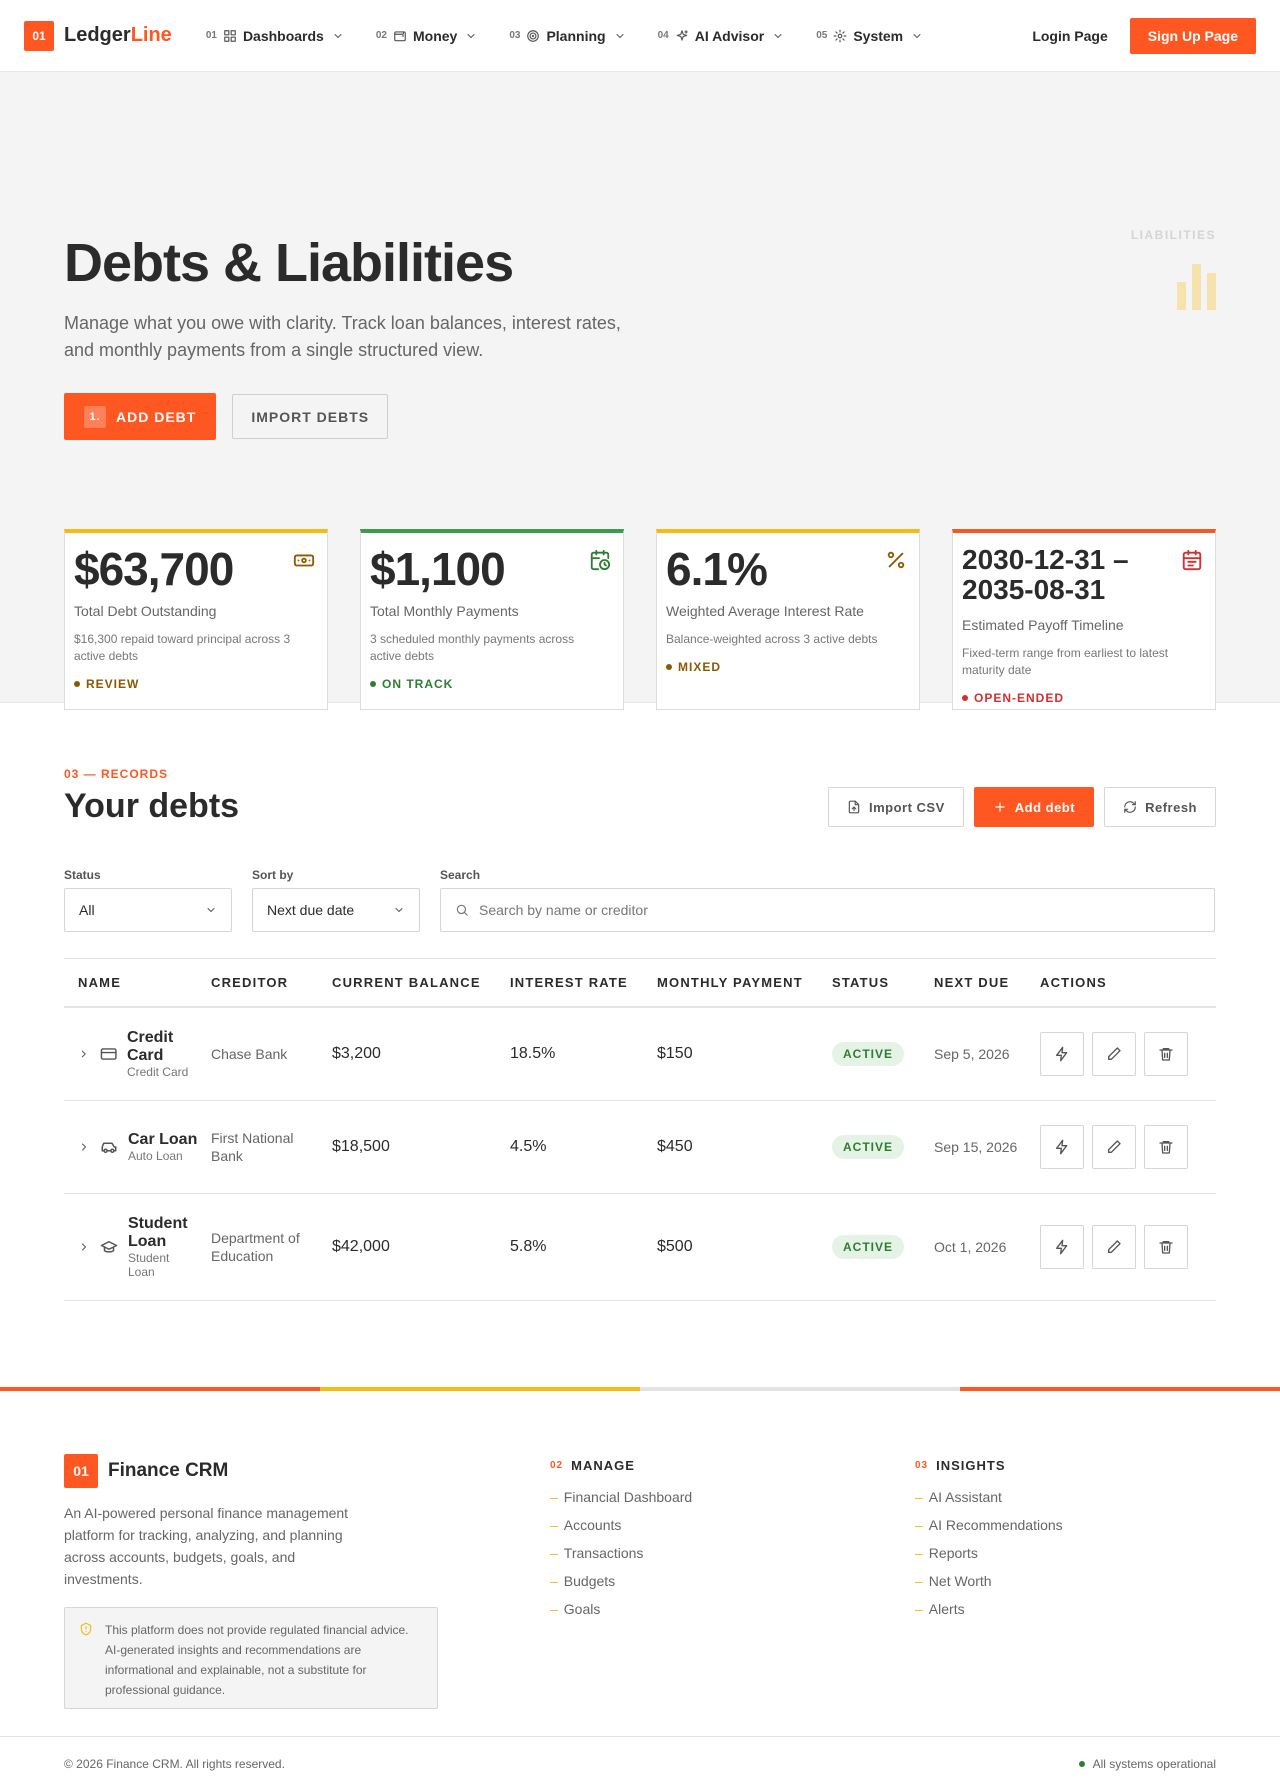 Image resolution: width=1280 pixels, height=1786 pixels. Describe the element at coordinates (118, 35) in the screenshot. I see `logo-text: LedgerLine` at that location.